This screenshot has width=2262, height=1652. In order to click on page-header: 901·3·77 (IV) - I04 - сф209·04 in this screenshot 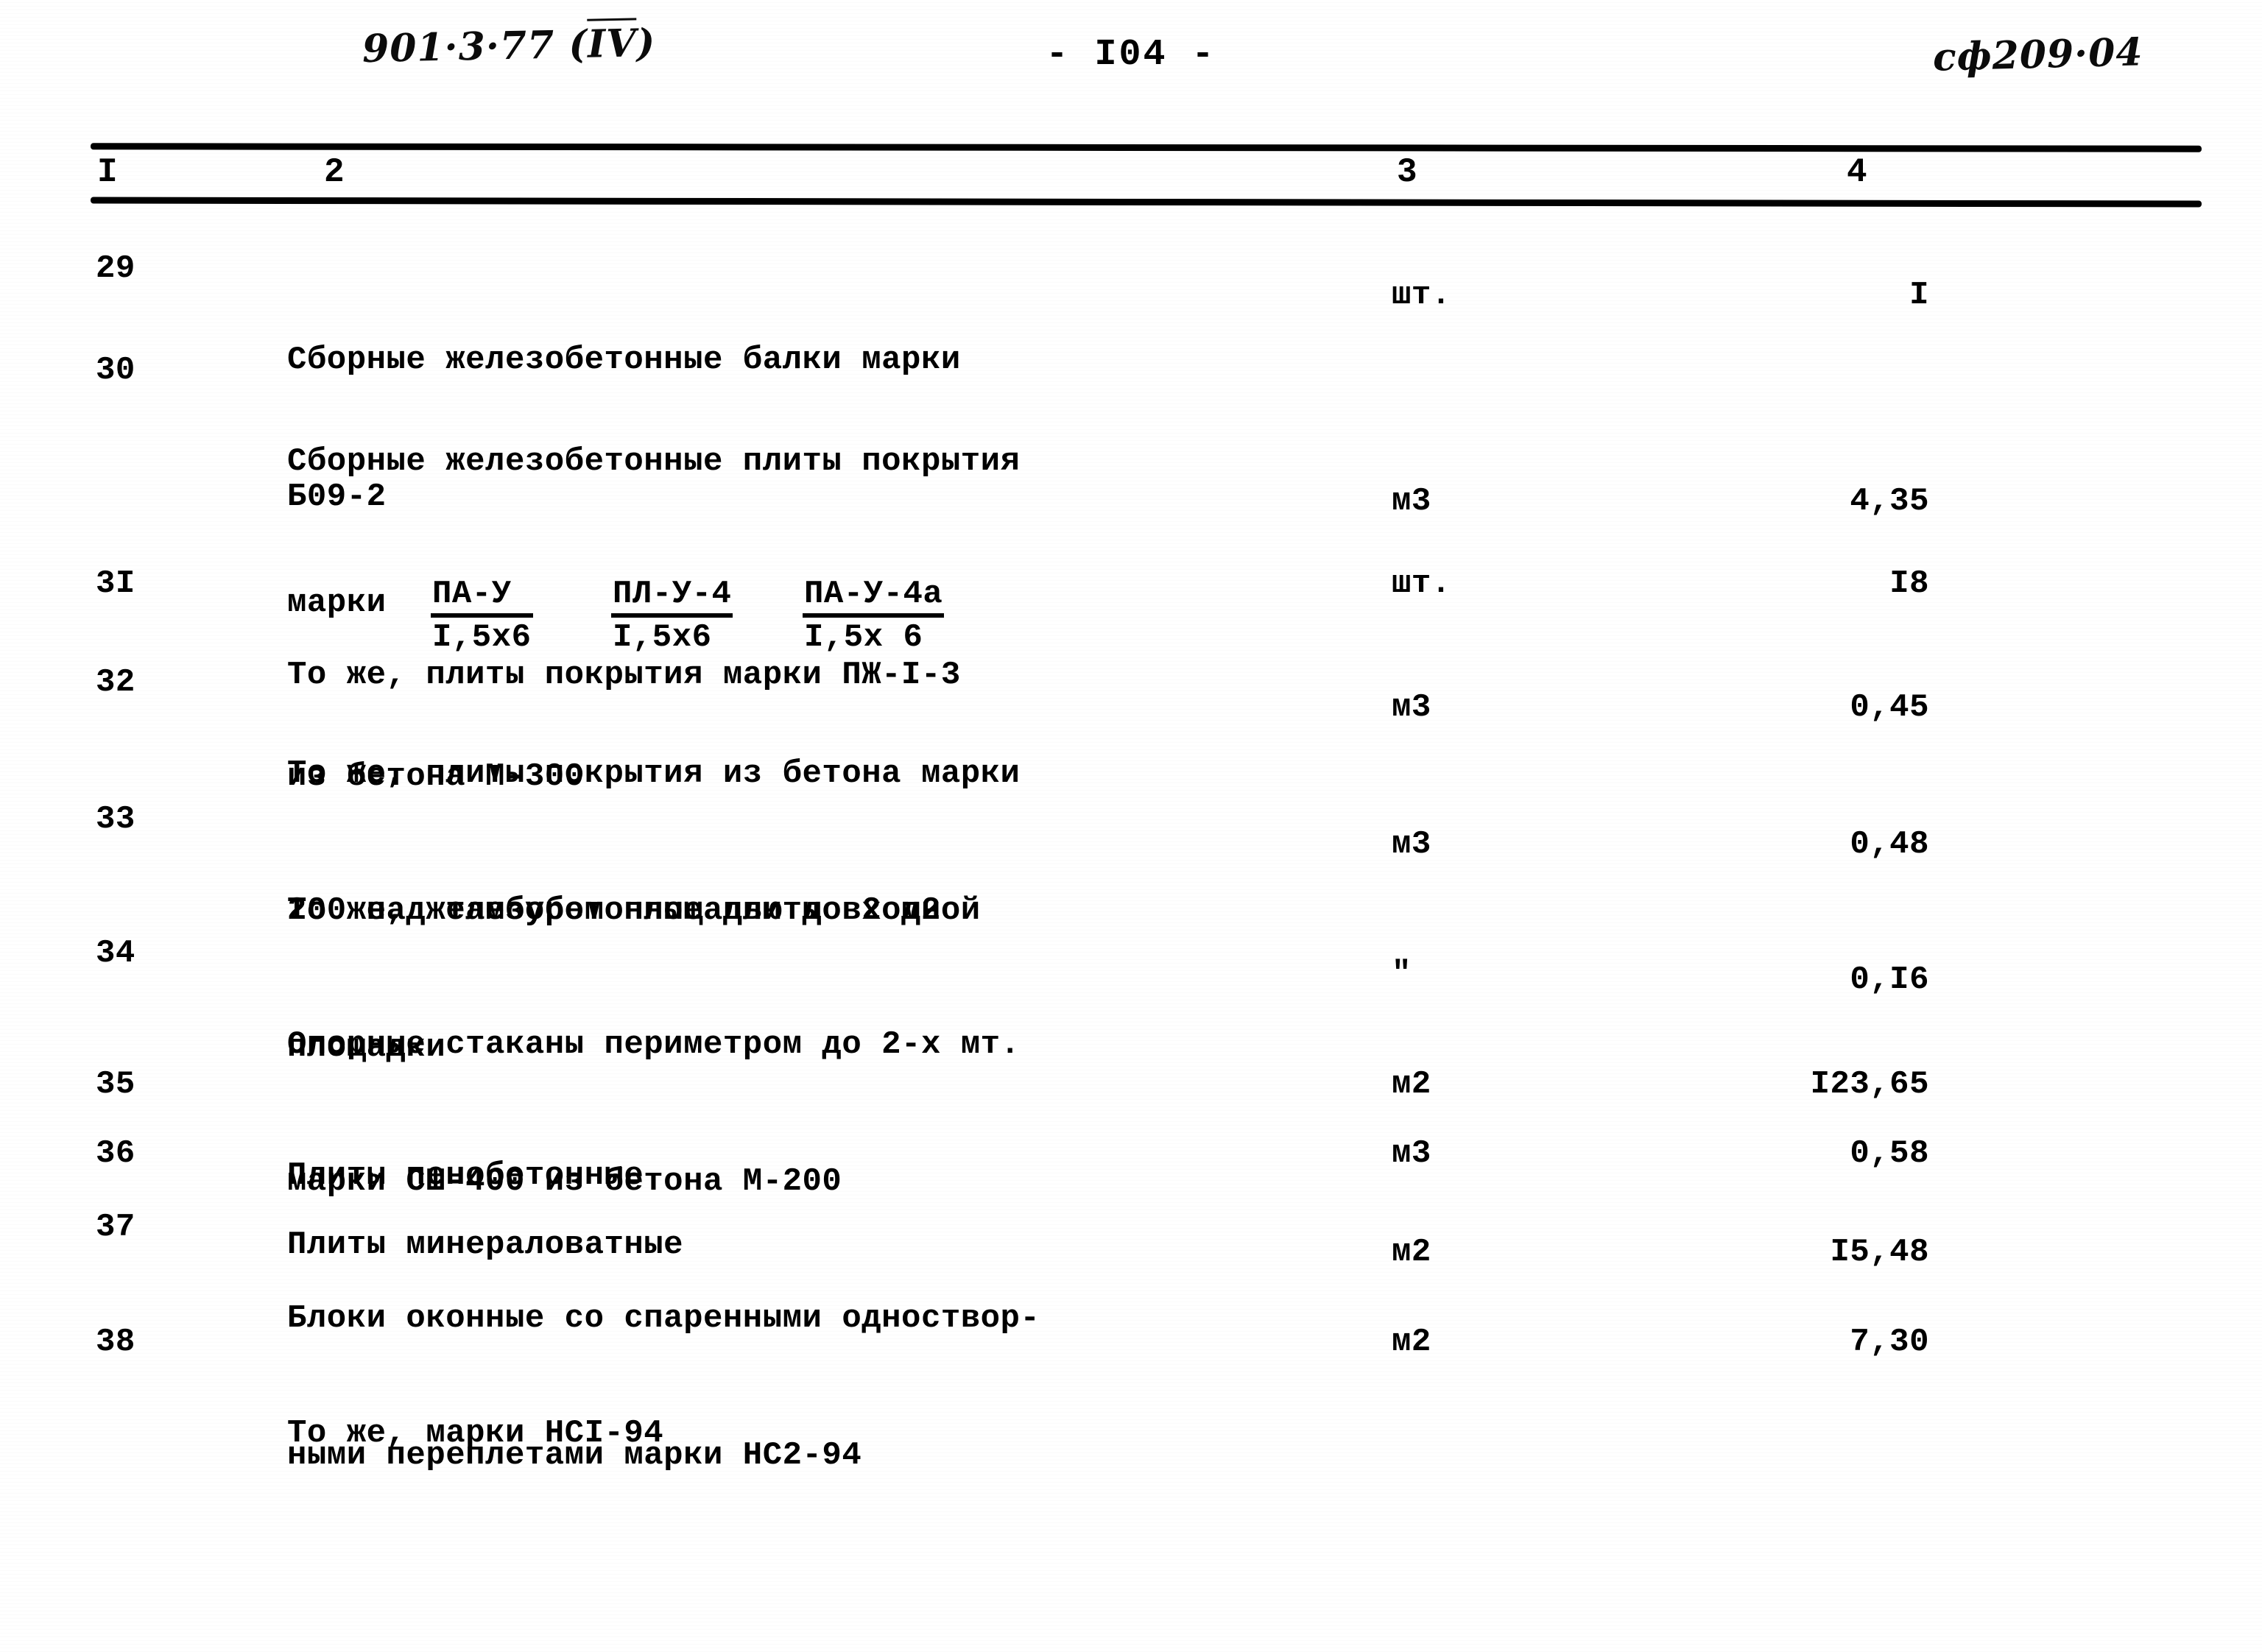, I will do `click(1131, 57)`.